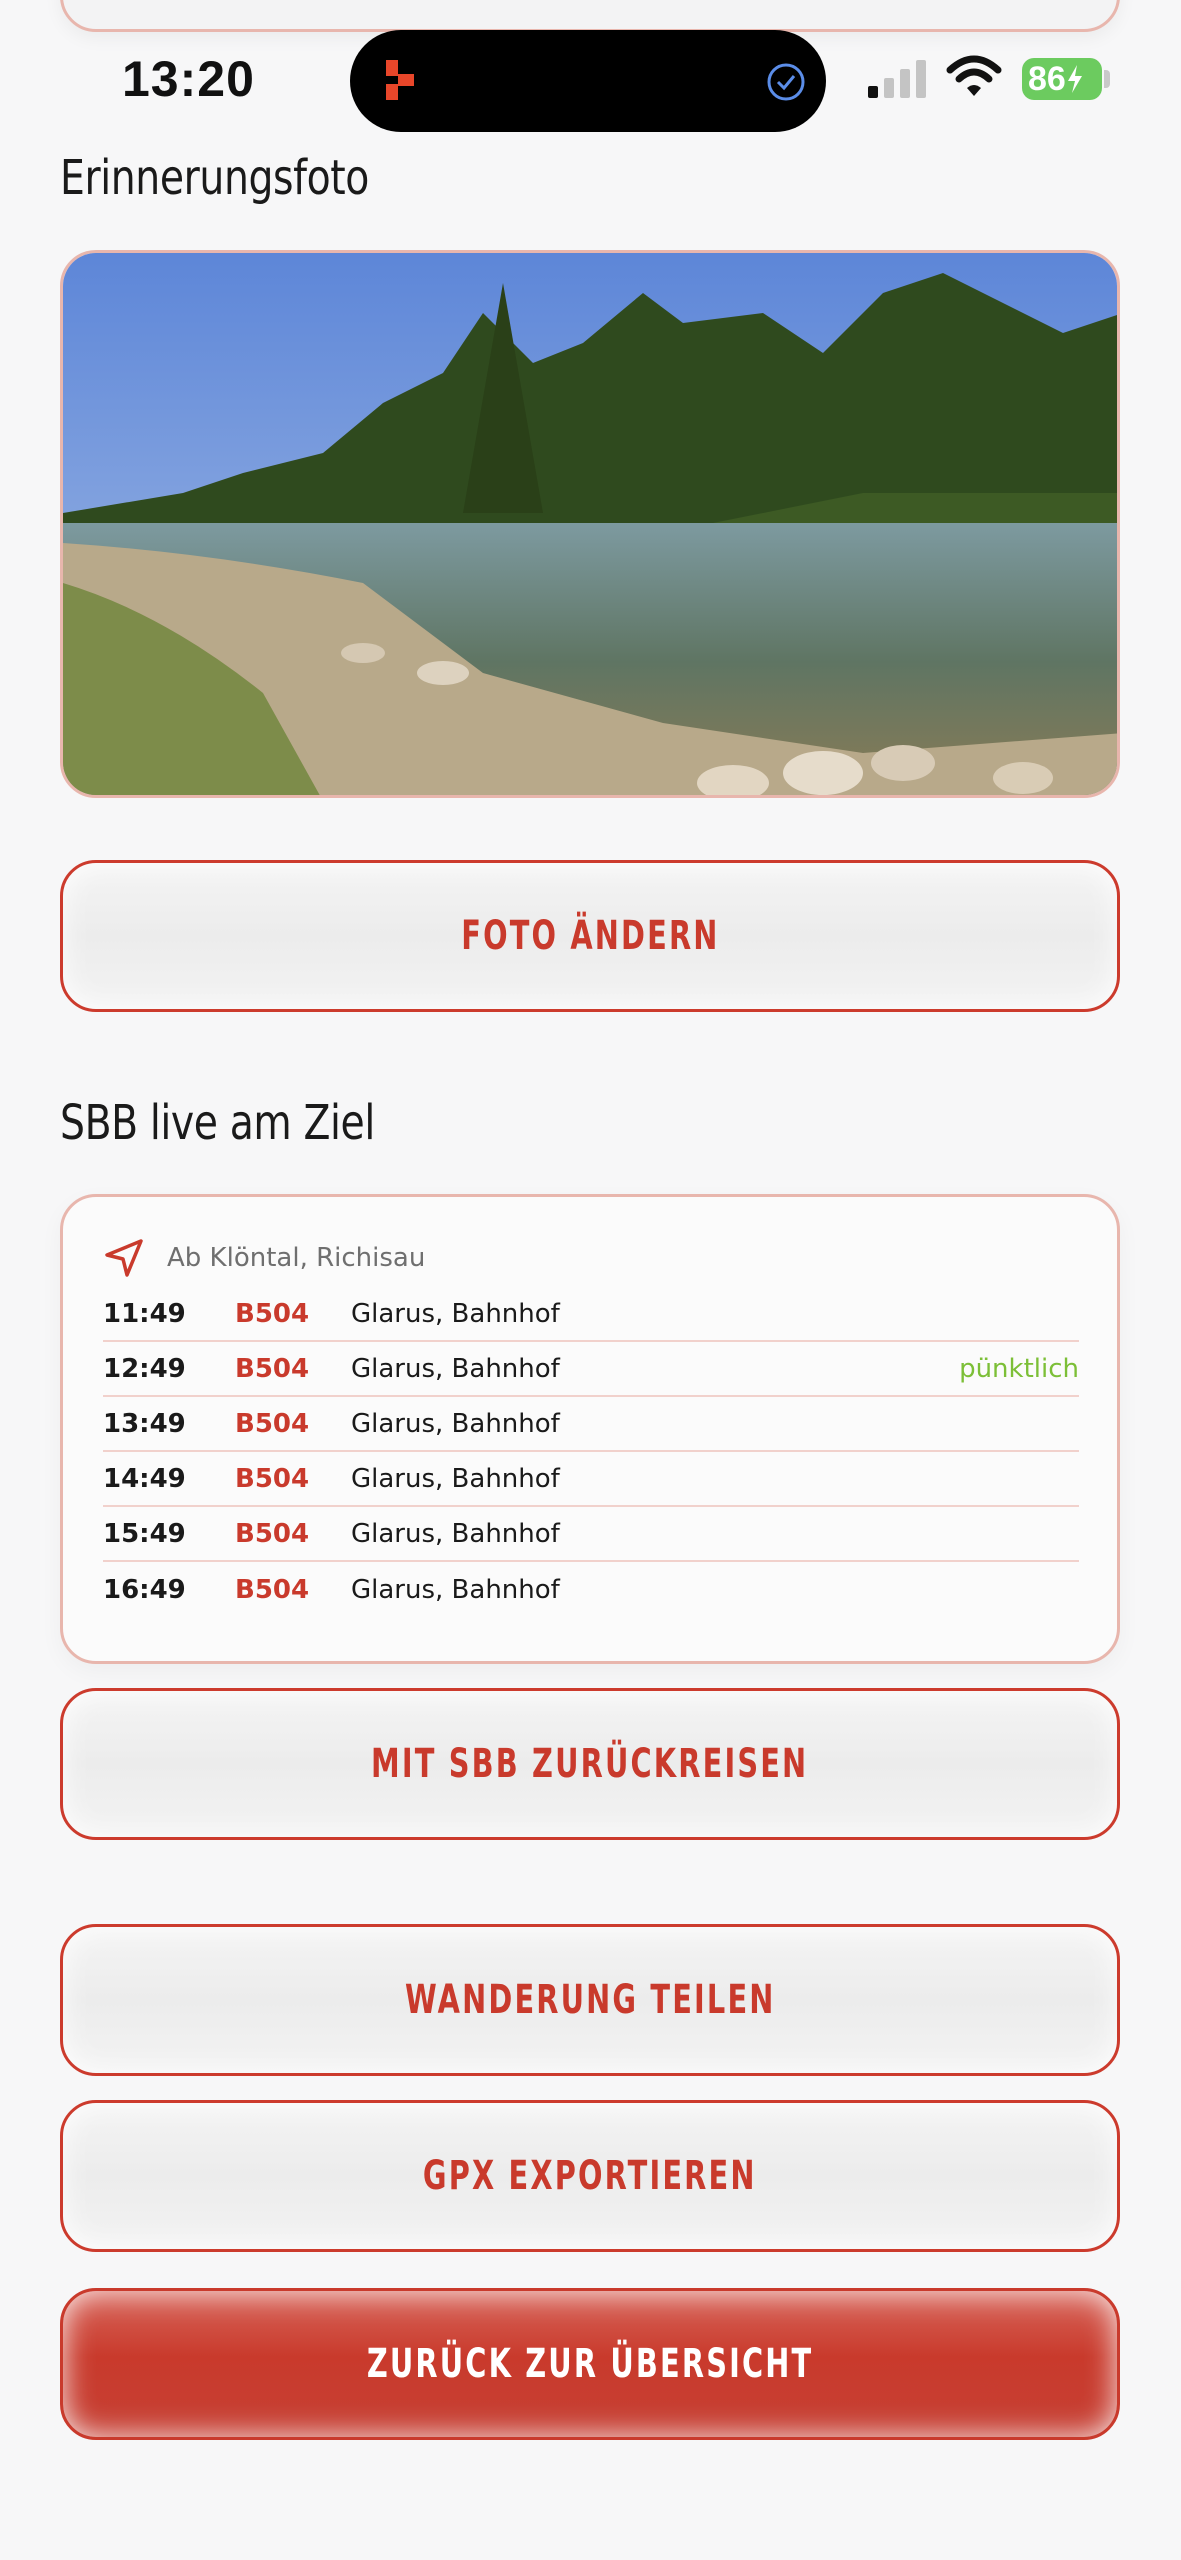  What do you see at coordinates (144, 1368) in the screenshot?
I see `departure-time: 12:49` at bounding box center [144, 1368].